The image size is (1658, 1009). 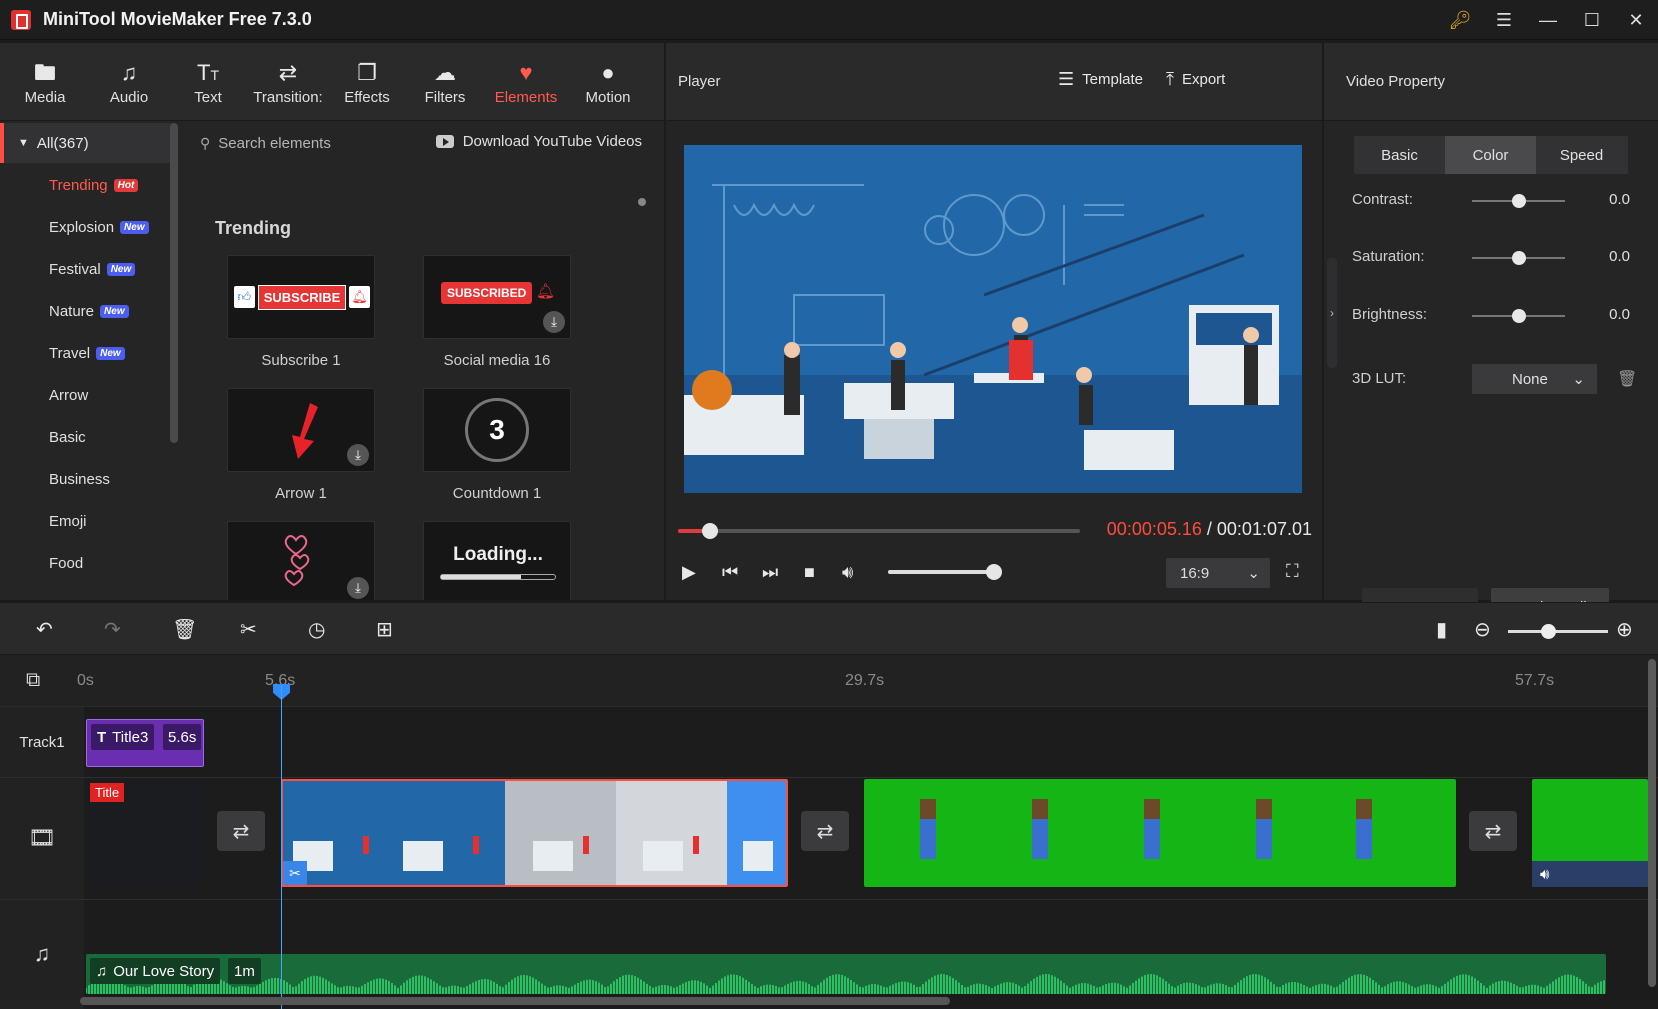 I want to click on tab-color: Color, so click(x=1490, y=155).